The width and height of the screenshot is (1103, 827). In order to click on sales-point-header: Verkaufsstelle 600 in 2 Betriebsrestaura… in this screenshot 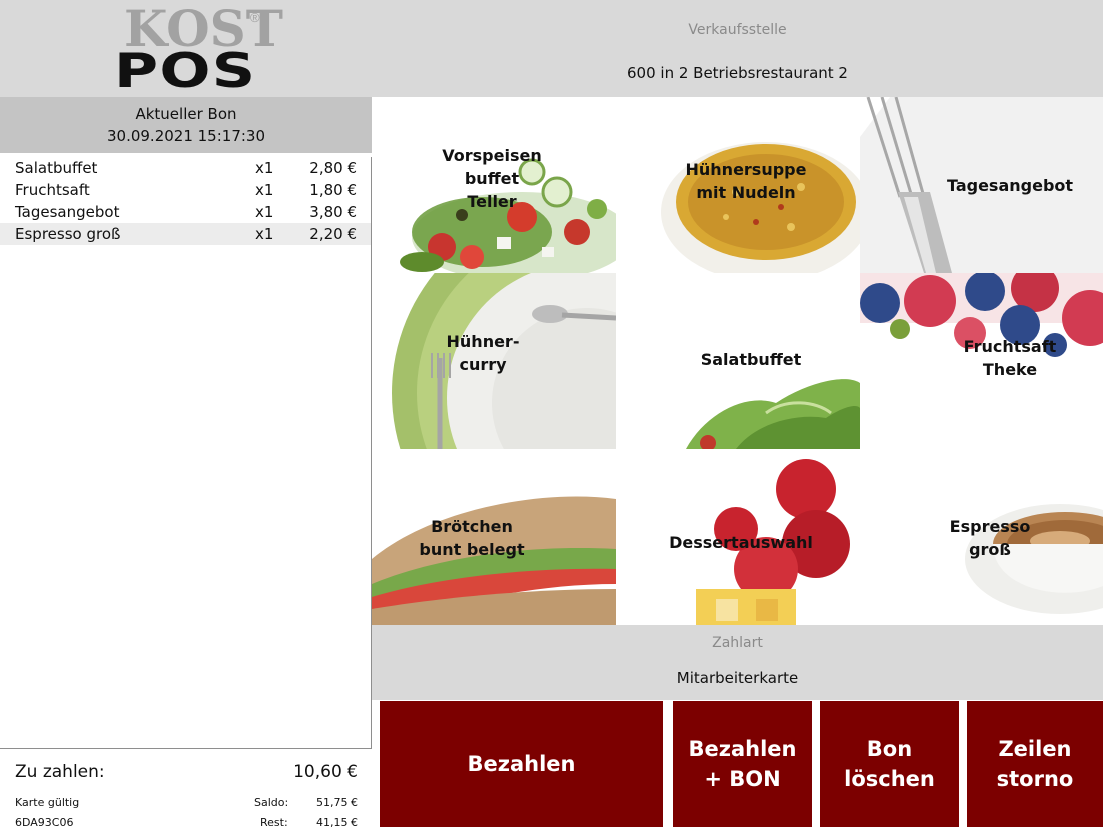, I will do `click(737, 48)`.